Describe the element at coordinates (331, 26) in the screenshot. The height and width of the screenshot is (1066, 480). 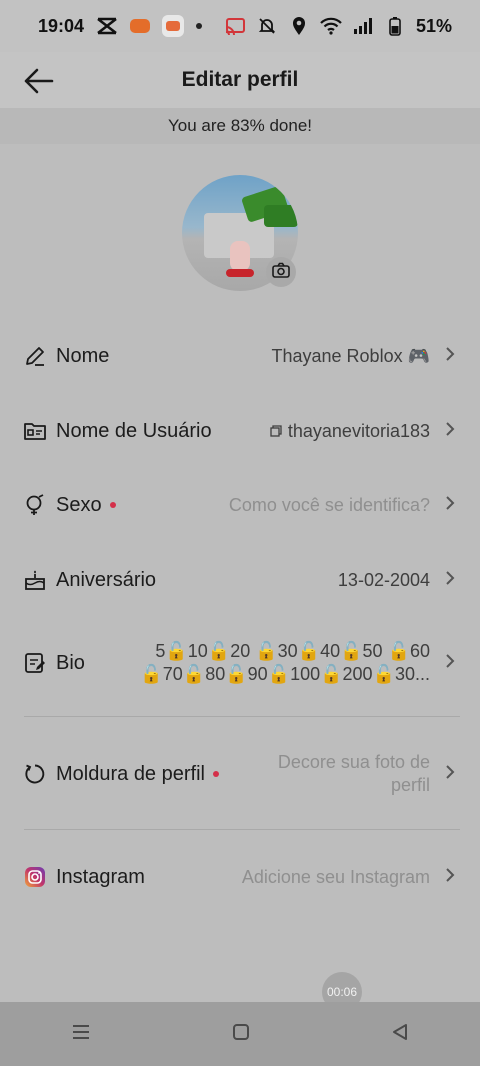
I see `wifi-icon` at that location.